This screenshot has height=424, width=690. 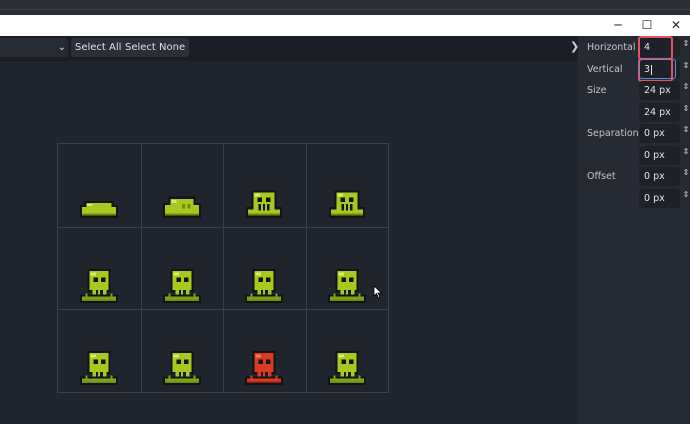 What do you see at coordinates (345, 25) in the screenshot?
I see `dialog-titlebar: ─ ☐ ✕` at bounding box center [345, 25].